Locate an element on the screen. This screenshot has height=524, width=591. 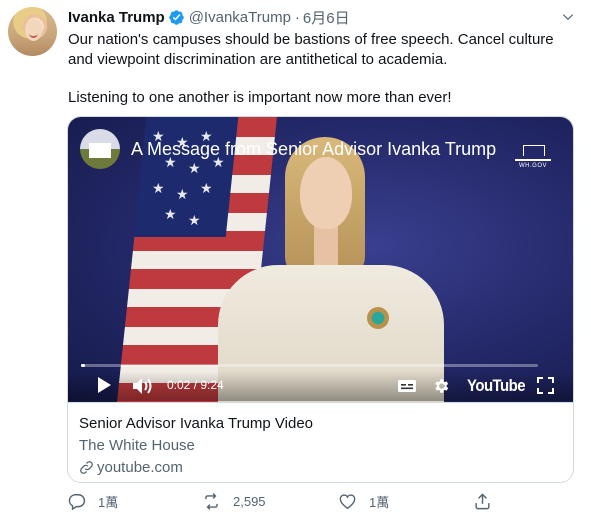
retweet-button: 2,595 is located at coordinates (234, 501).